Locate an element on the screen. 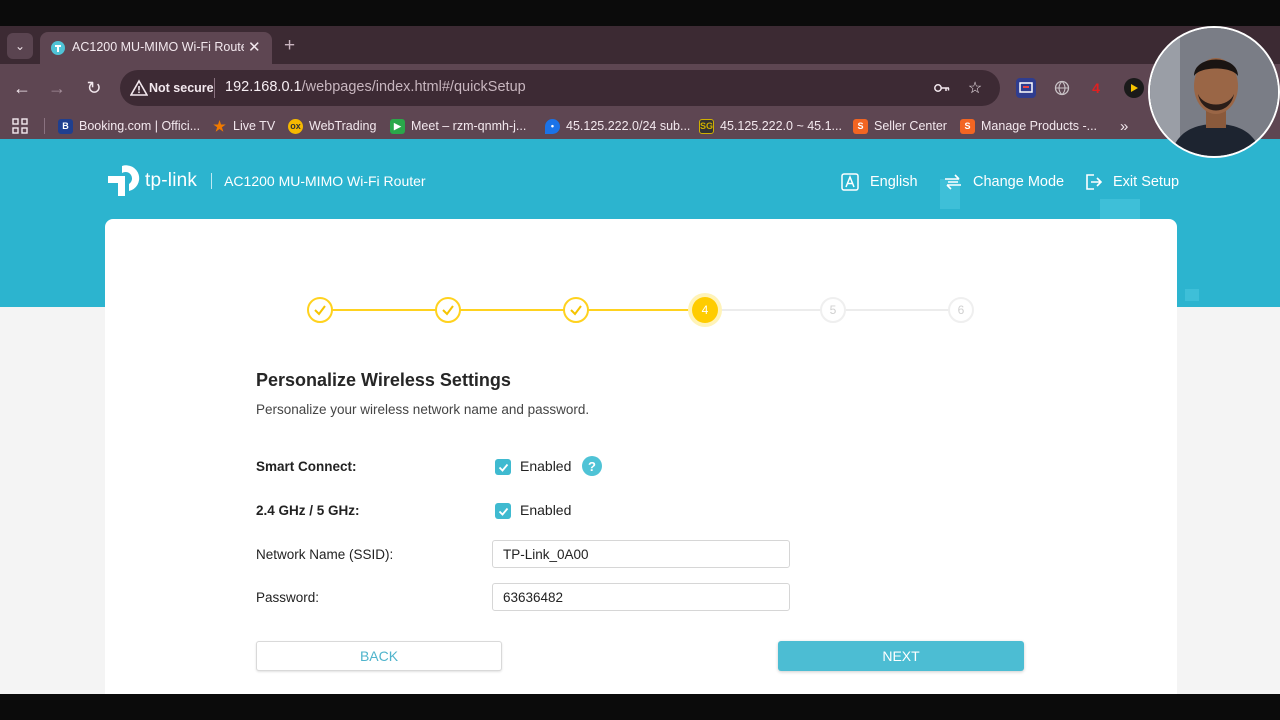  webcam-overlay is located at coordinates (1214, 92).